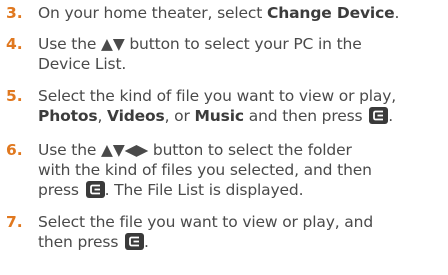  Describe the element at coordinates (153, 13) in the screenshot. I see `step-text-segment: On your home theater, select` at that location.